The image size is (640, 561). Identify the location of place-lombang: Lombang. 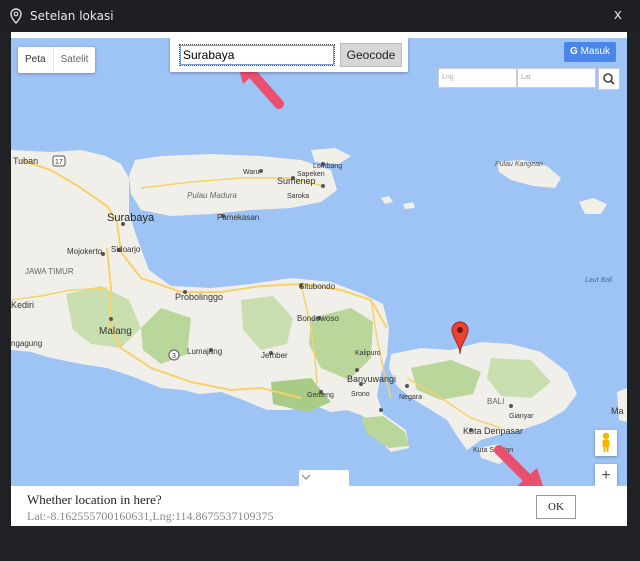
(327, 166).